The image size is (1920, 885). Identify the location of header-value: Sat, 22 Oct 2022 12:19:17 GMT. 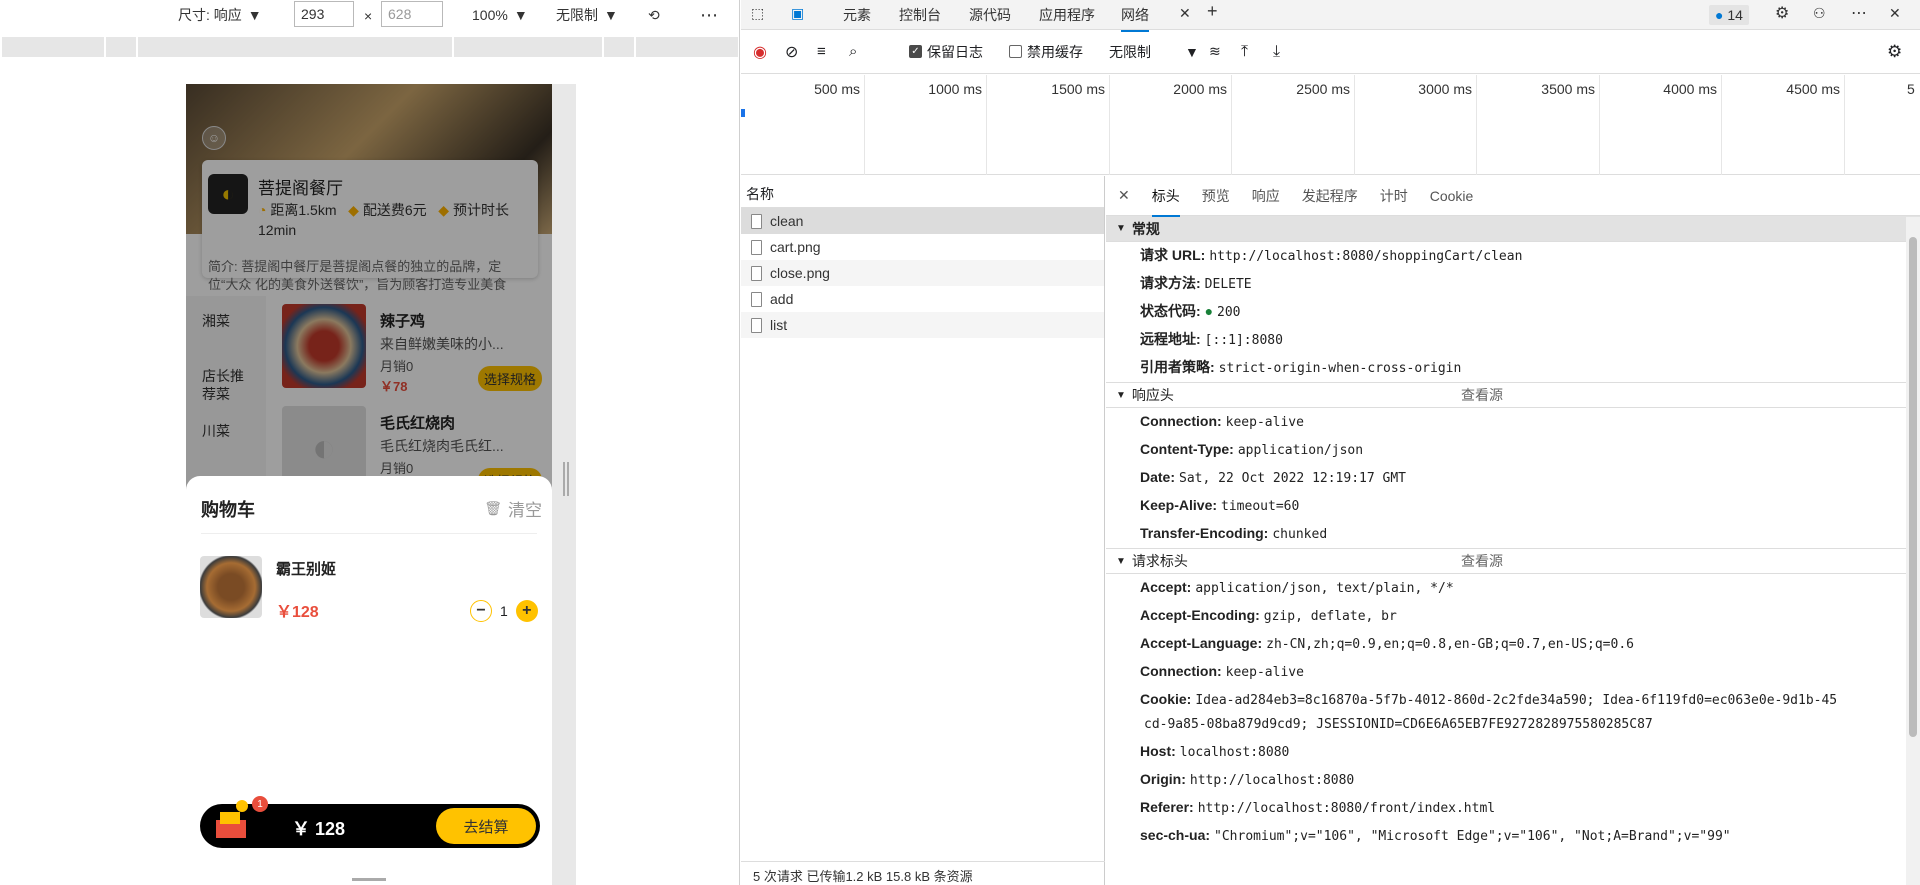
(1292, 478).